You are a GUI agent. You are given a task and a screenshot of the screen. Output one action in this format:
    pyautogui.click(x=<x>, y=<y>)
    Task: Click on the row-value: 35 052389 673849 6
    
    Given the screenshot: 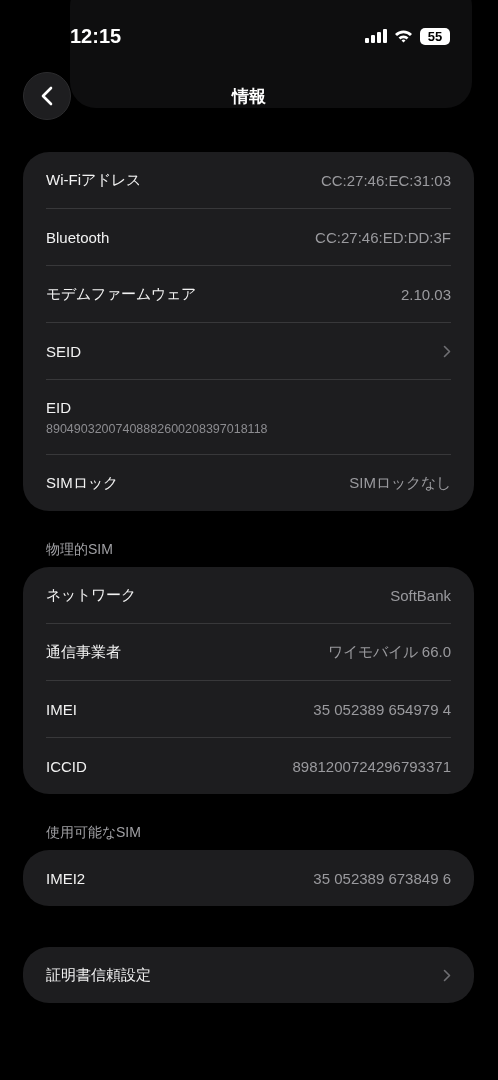 What is the action you would take?
    pyautogui.click(x=382, y=878)
    